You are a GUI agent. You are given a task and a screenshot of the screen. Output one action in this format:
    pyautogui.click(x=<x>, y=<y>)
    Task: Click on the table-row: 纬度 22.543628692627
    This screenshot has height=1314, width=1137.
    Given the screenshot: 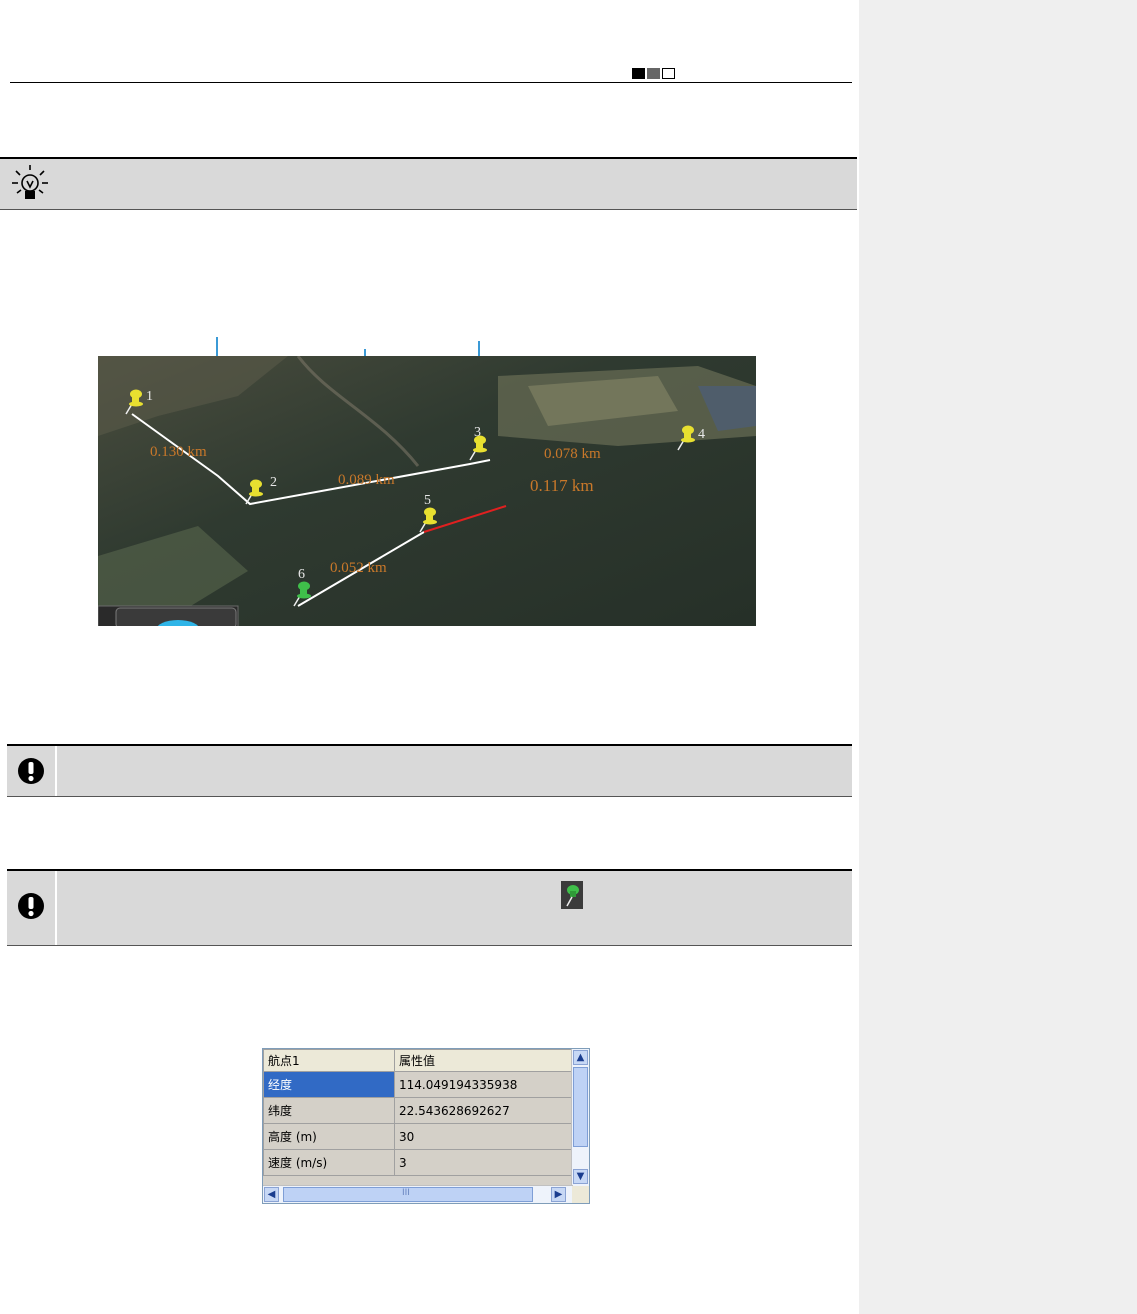 What is the action you would take?
    pyautogui.click(x=418, y=1110)
    